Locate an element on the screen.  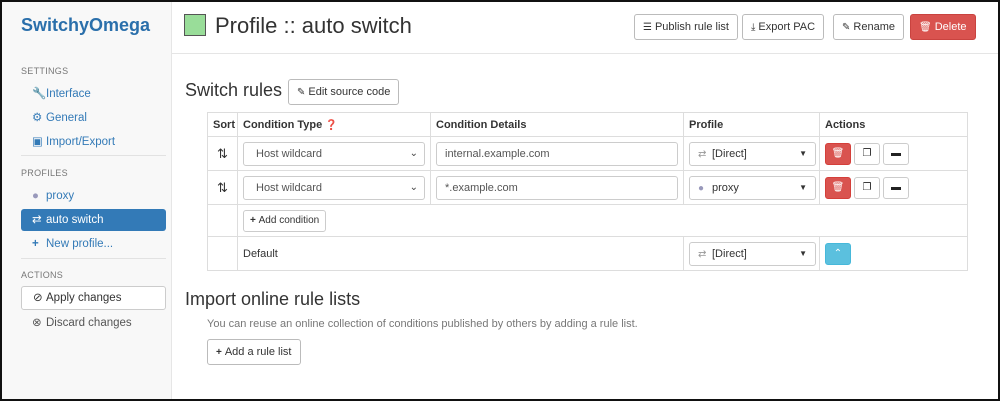
chevron-up-button: ⌃ is located at coordinates (838, 253).